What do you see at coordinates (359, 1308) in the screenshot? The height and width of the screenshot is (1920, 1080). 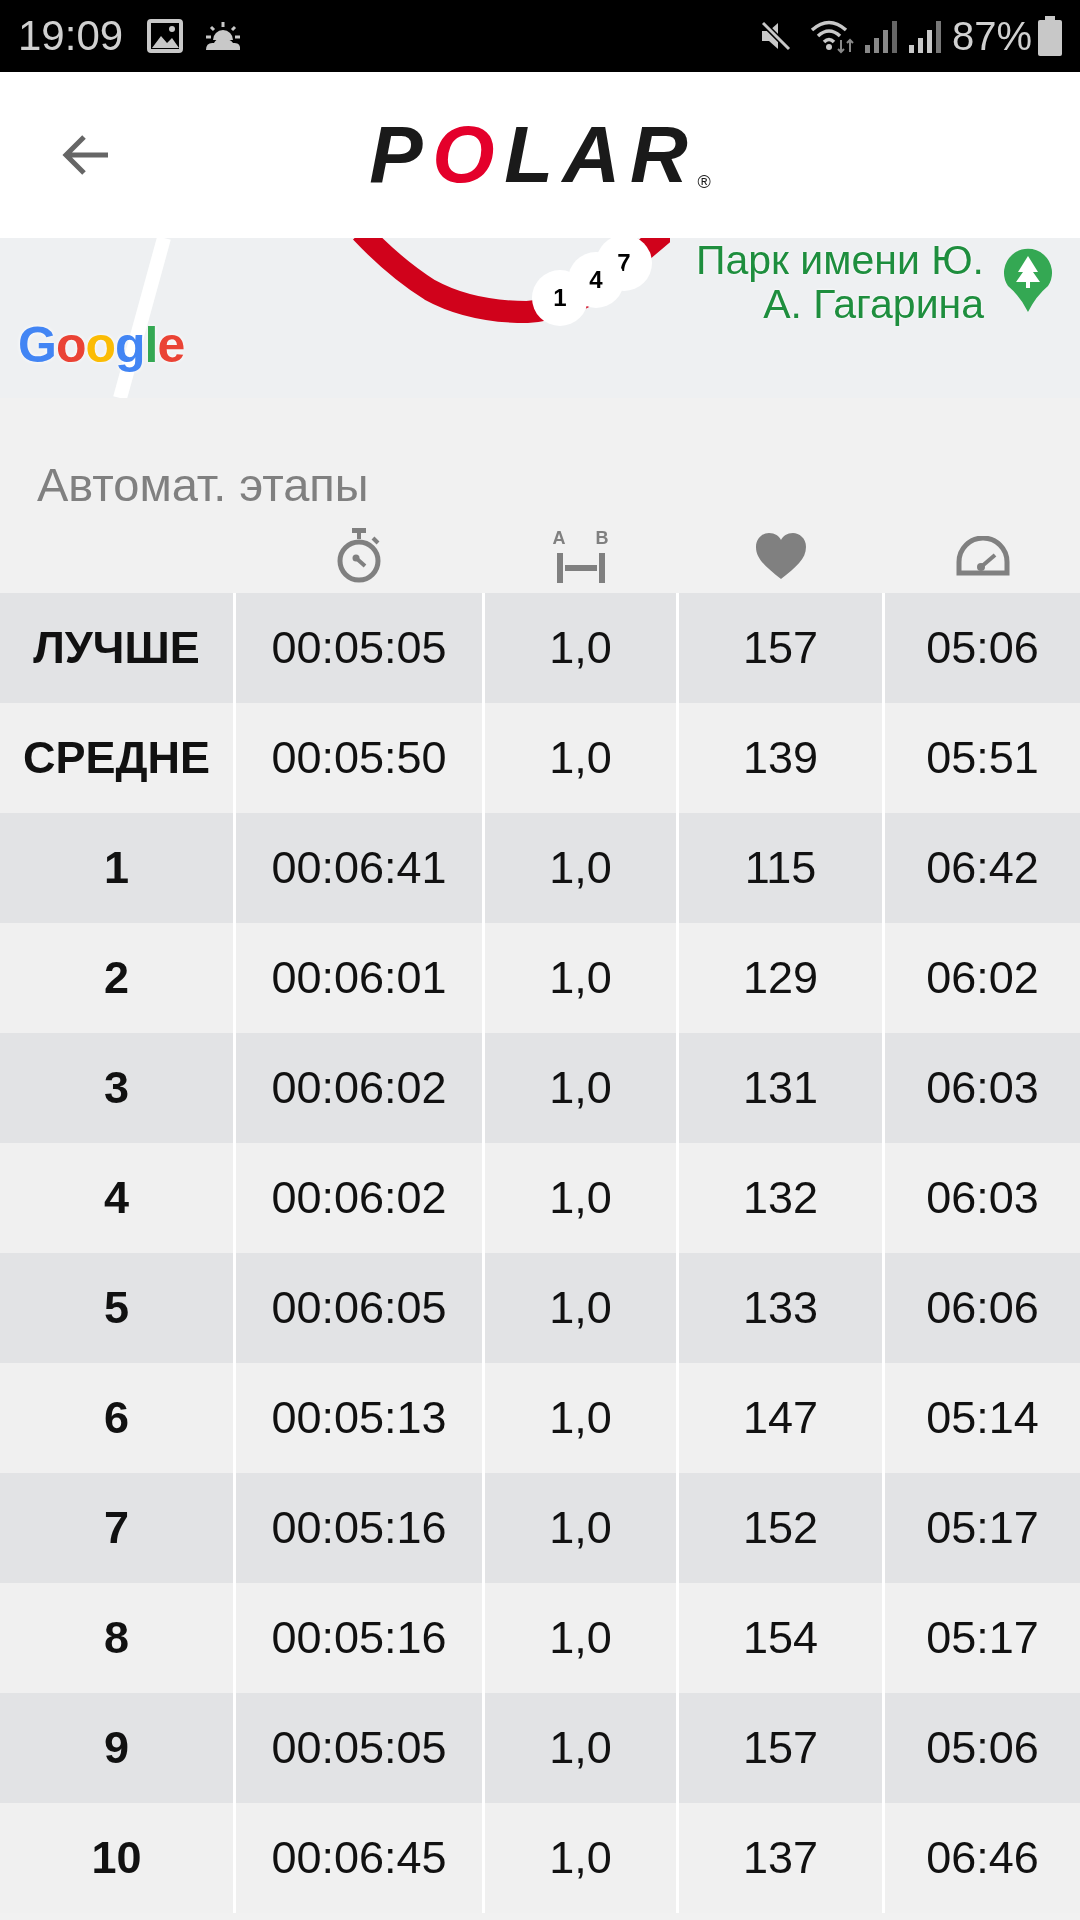 I see `table-cell: 00:06:05` at bounding box center [359, 1308].